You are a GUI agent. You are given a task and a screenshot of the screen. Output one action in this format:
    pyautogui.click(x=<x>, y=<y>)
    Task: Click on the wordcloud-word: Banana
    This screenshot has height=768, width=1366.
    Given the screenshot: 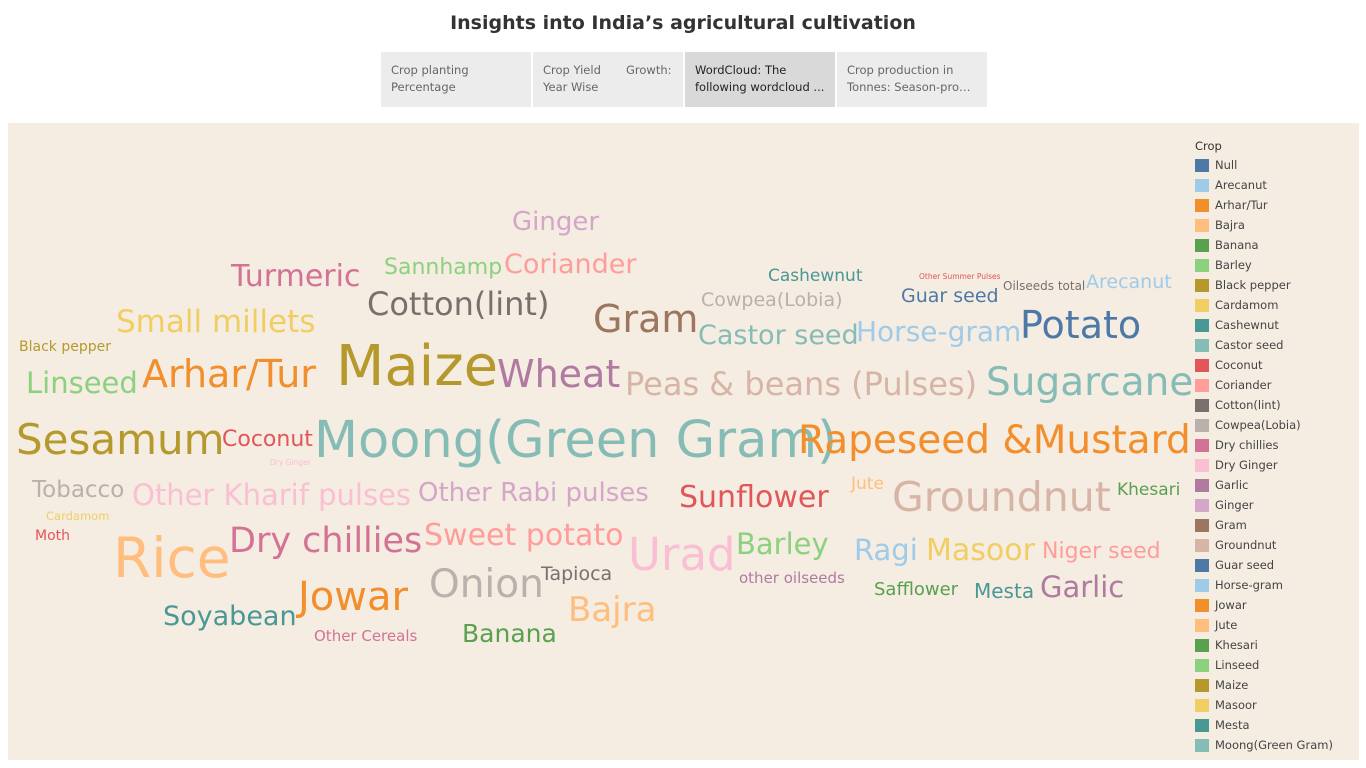 What is the action you would take?
    pyautogui.click(x=509, y=633)
    